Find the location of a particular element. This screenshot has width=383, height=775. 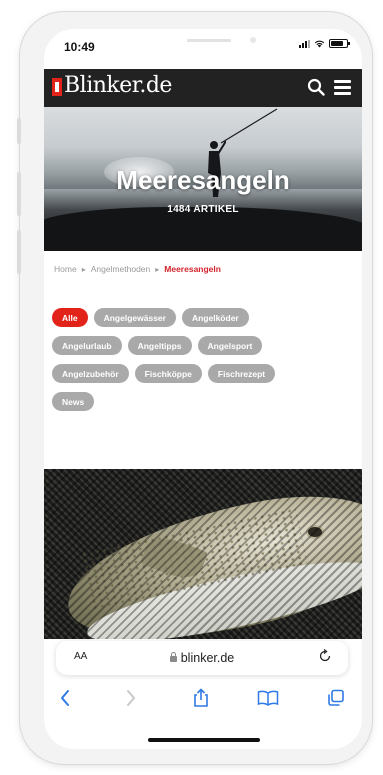

share-icon is located at coordinates (201, 698).